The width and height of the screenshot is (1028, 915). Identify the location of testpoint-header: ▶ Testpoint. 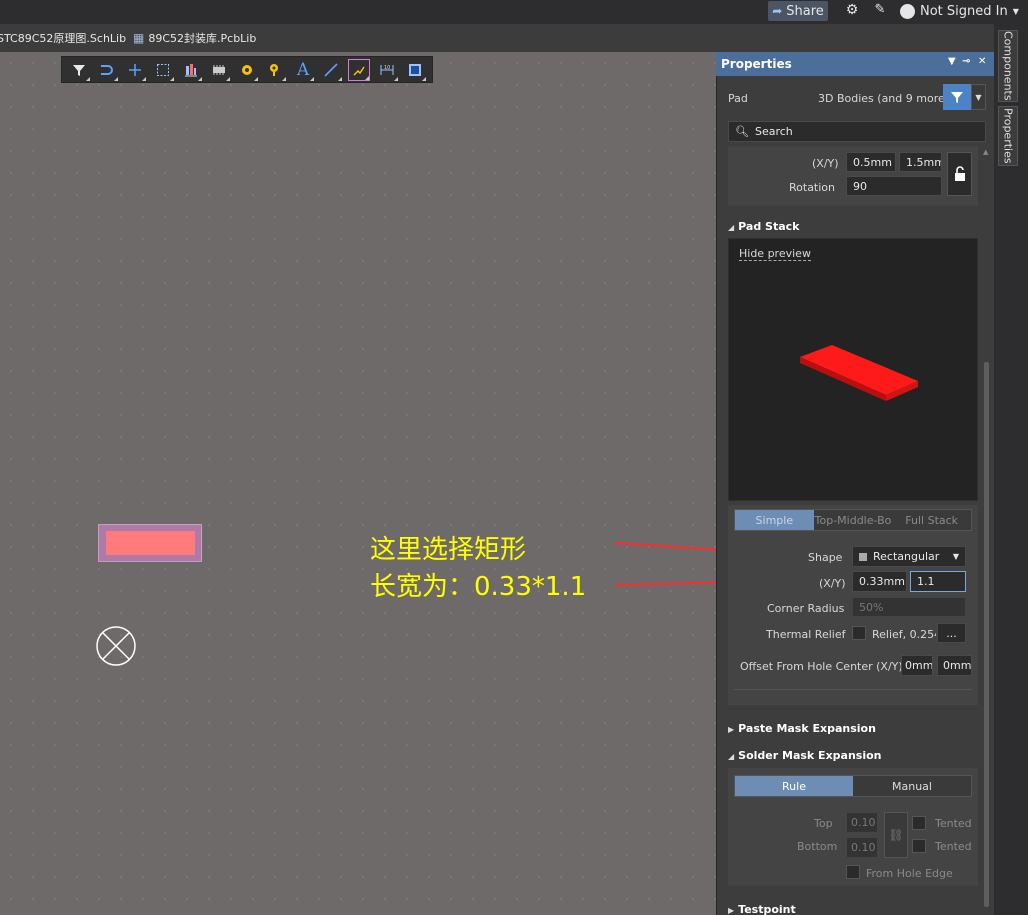
(762, 909).